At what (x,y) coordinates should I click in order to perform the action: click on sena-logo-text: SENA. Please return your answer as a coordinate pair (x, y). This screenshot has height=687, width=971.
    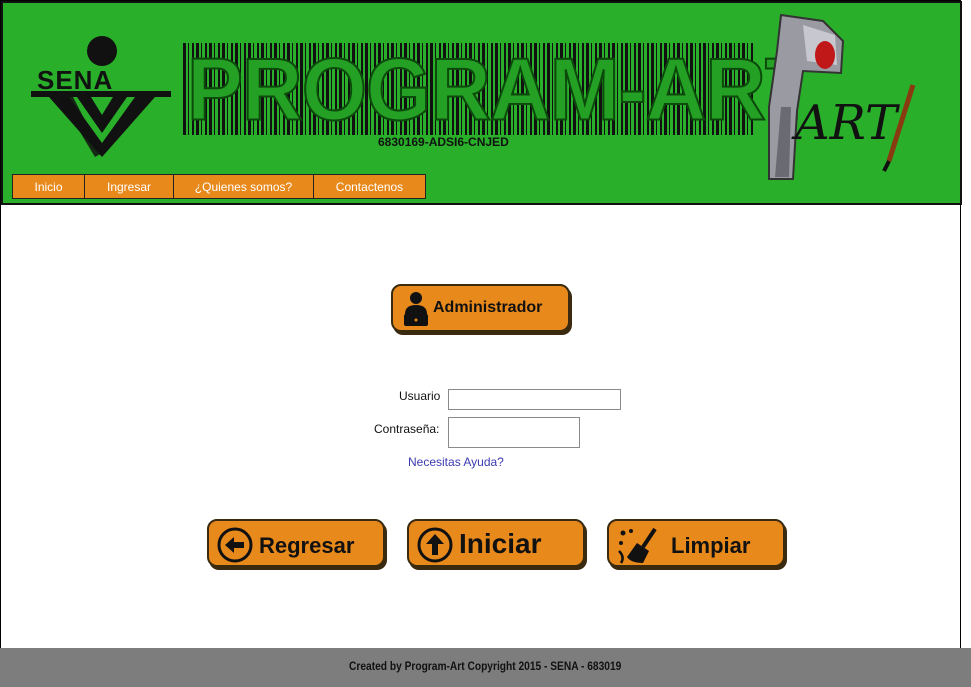
    Looking at the image, I should click on (75, 80).